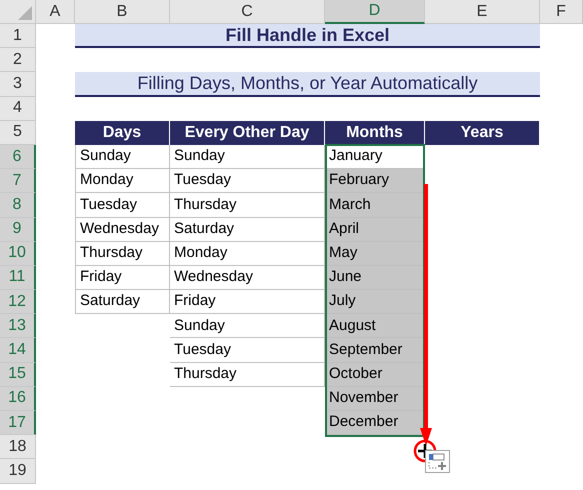 The image size is (583, 490). What do you see at coordinates (375, 326) in the screenshot?
I see `table-cell: August` at bounding box center [375, 326].